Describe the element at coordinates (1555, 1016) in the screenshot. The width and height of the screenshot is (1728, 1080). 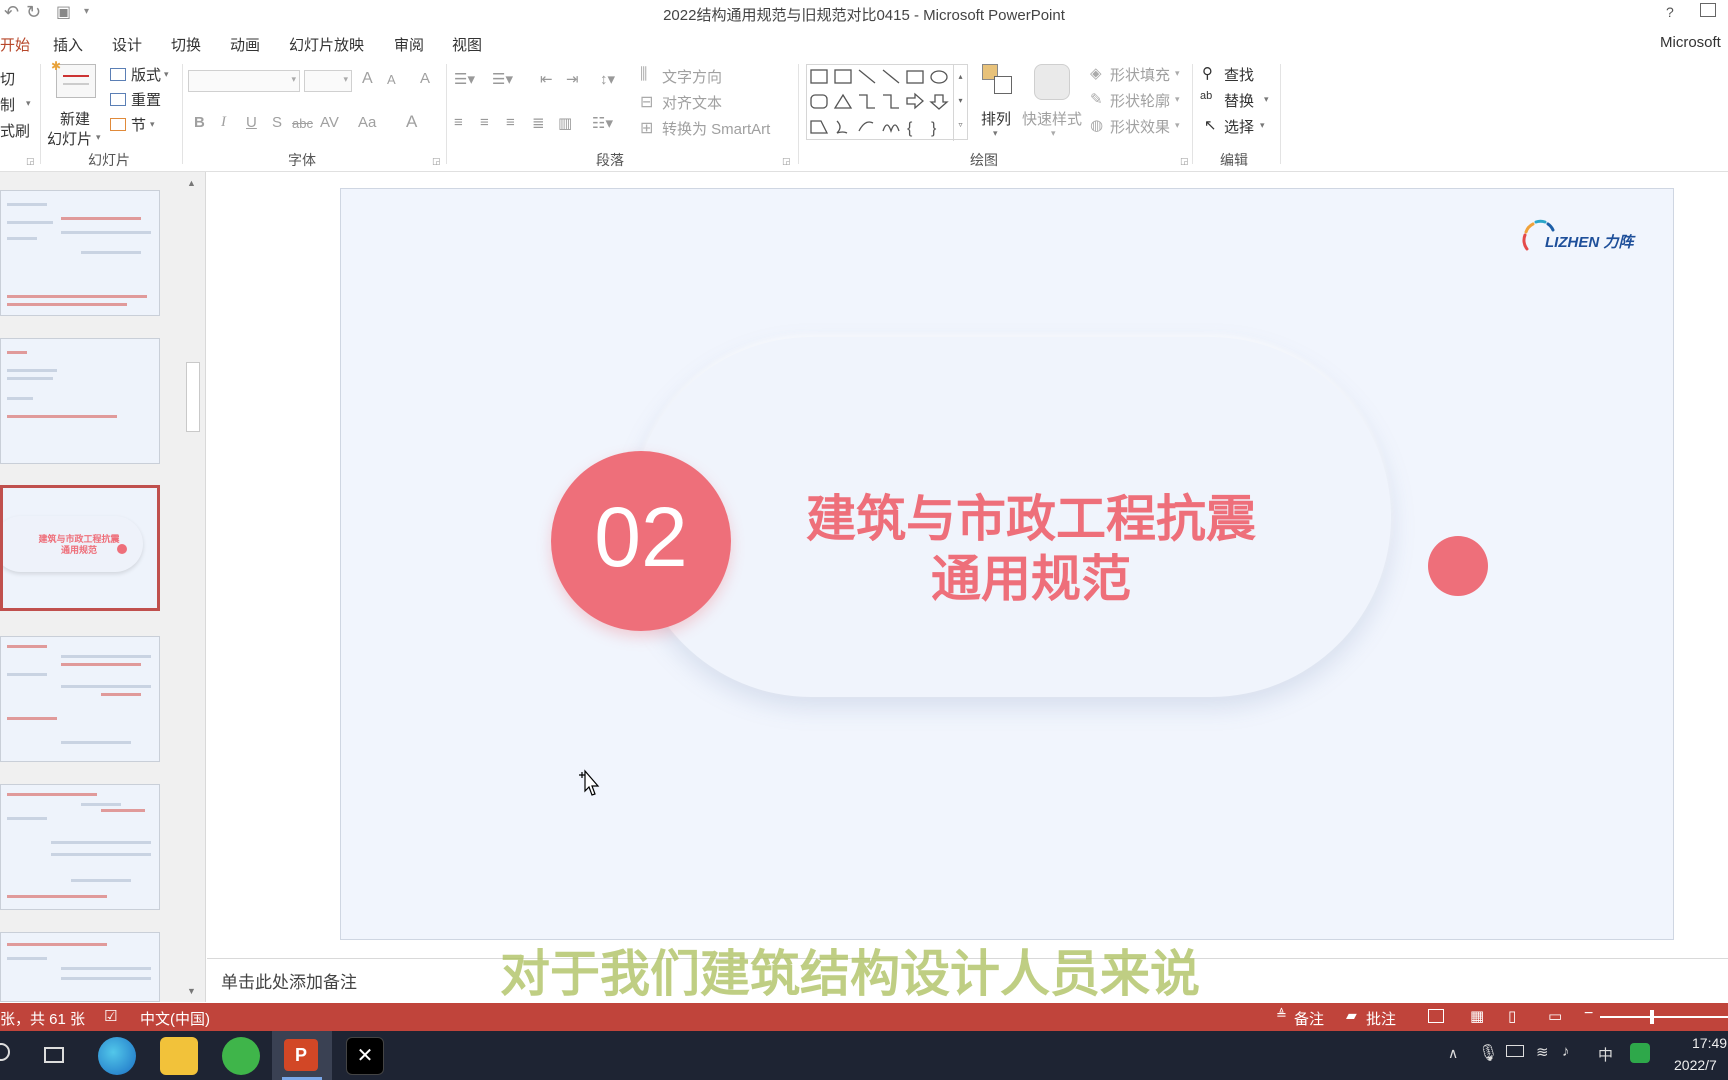
I see `slideshow-view-icon: ▭` at that location.